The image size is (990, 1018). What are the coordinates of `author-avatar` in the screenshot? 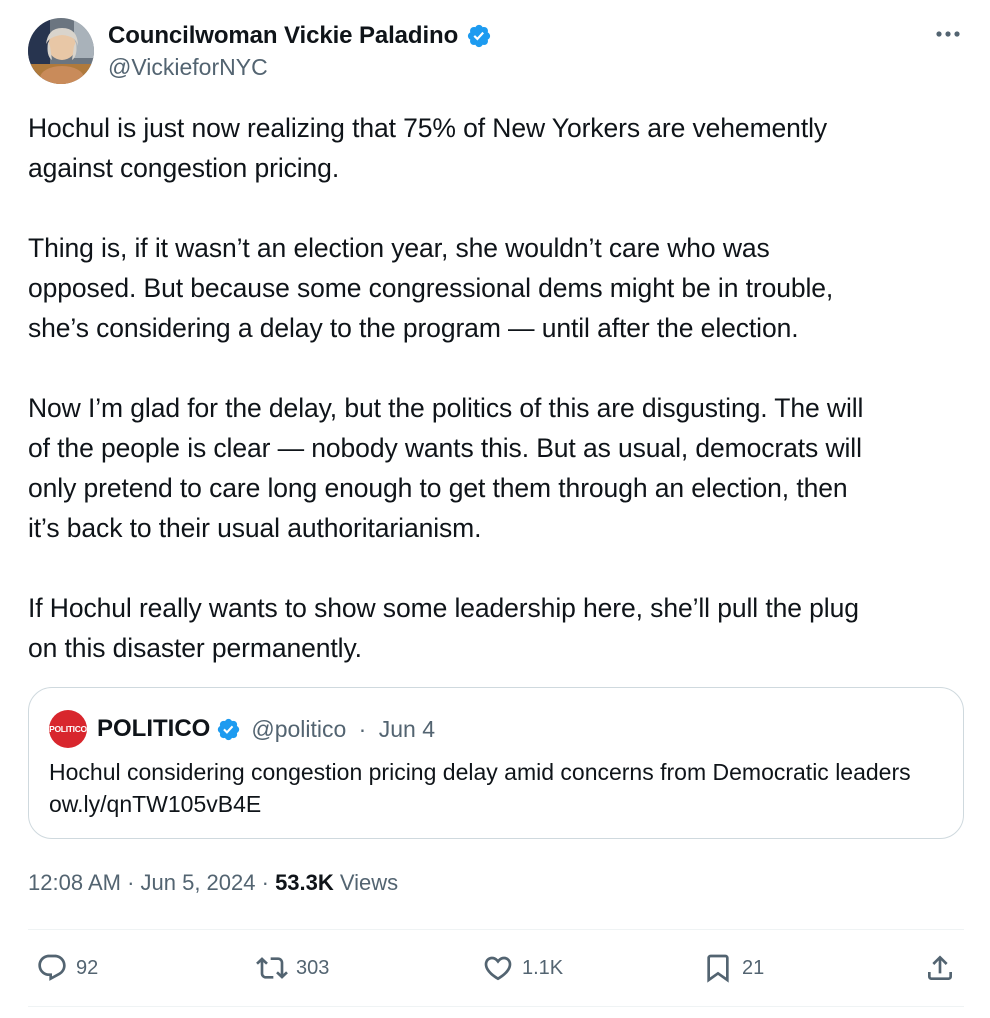 It's located at (61, 51).